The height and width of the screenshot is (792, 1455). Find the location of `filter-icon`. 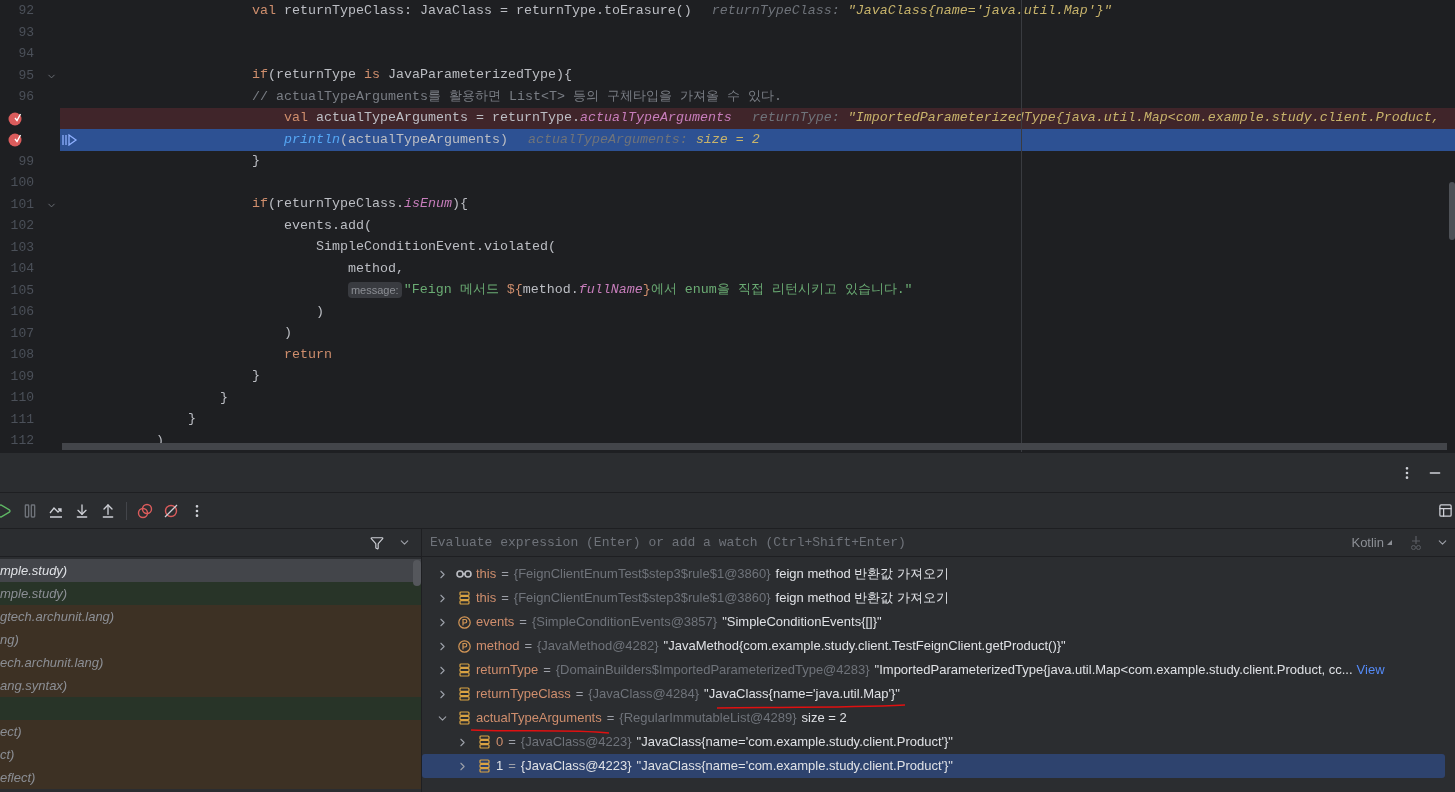

filter-icon is located at coordinates (377, 542).